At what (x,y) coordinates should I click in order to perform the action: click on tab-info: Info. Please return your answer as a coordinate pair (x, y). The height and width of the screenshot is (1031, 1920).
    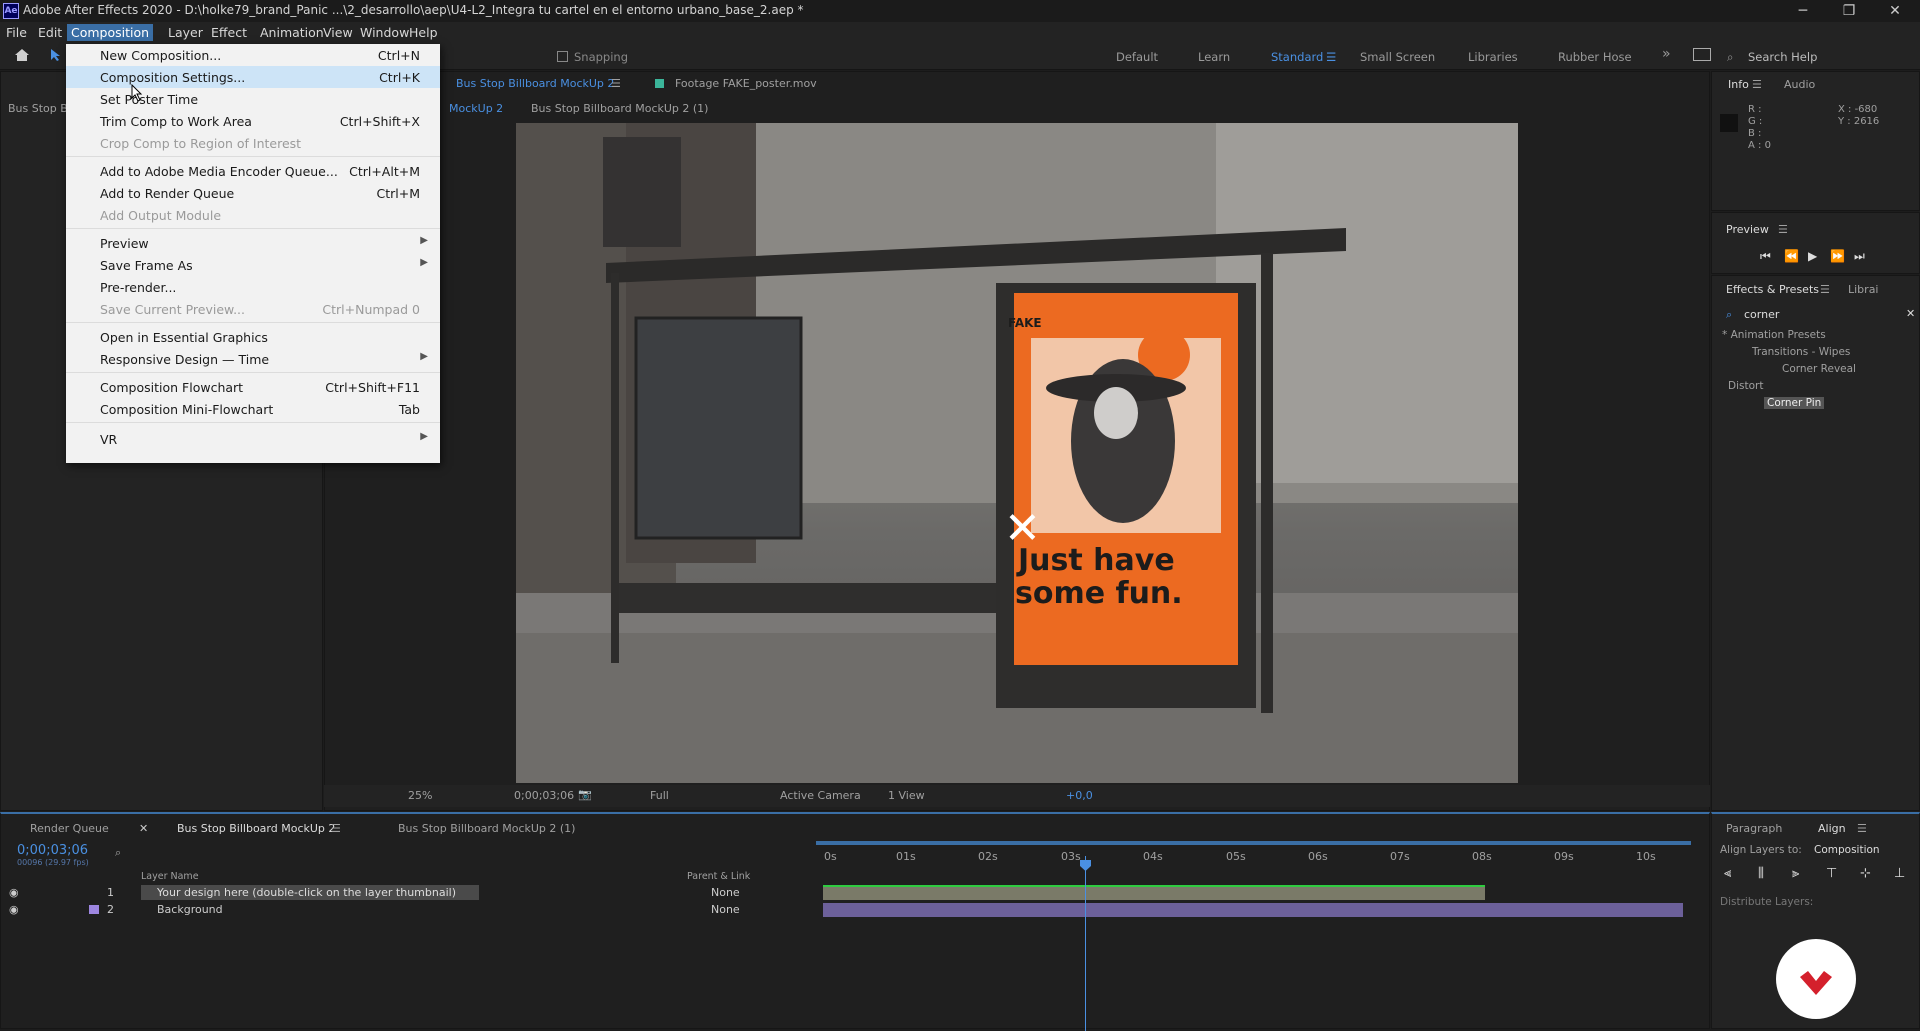
    Looking at the image, I should click on (1738, 84).